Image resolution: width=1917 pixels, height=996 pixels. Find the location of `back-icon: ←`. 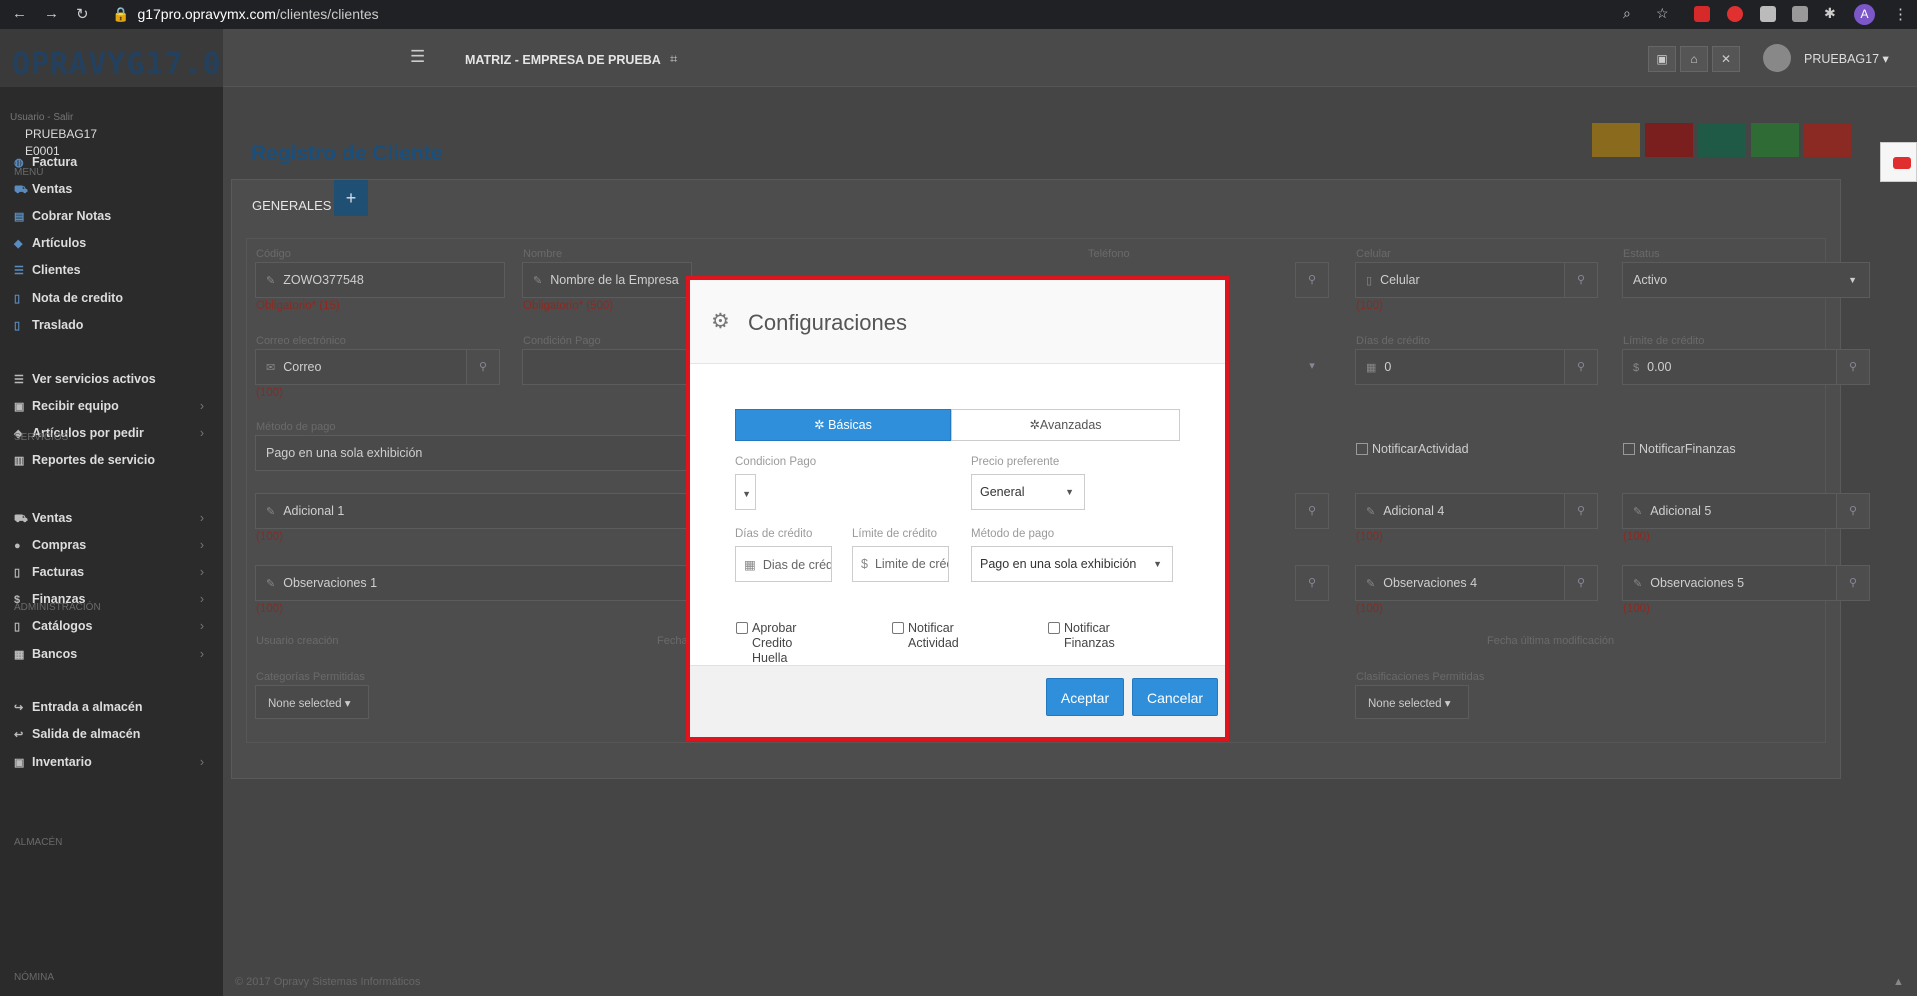

back-icon: ← is located at coordinates (19, 13).